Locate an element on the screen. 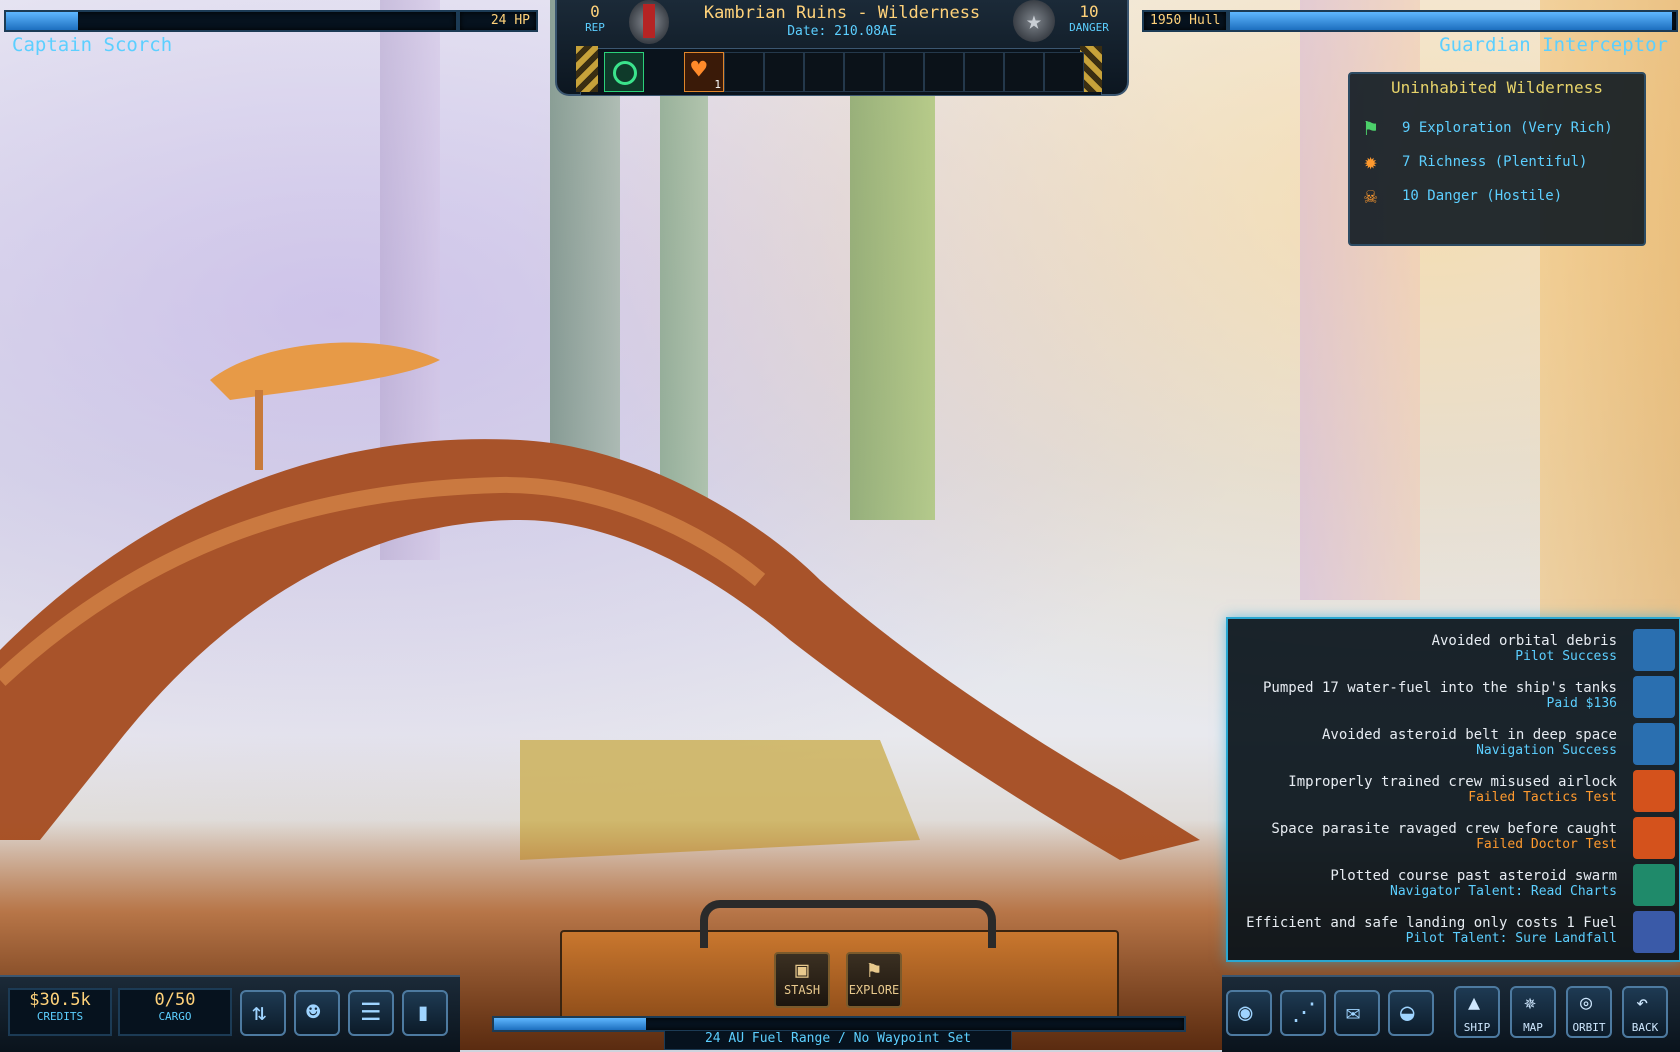  log-title: Avoided orbital debris is located at coordinates (1524, 641).